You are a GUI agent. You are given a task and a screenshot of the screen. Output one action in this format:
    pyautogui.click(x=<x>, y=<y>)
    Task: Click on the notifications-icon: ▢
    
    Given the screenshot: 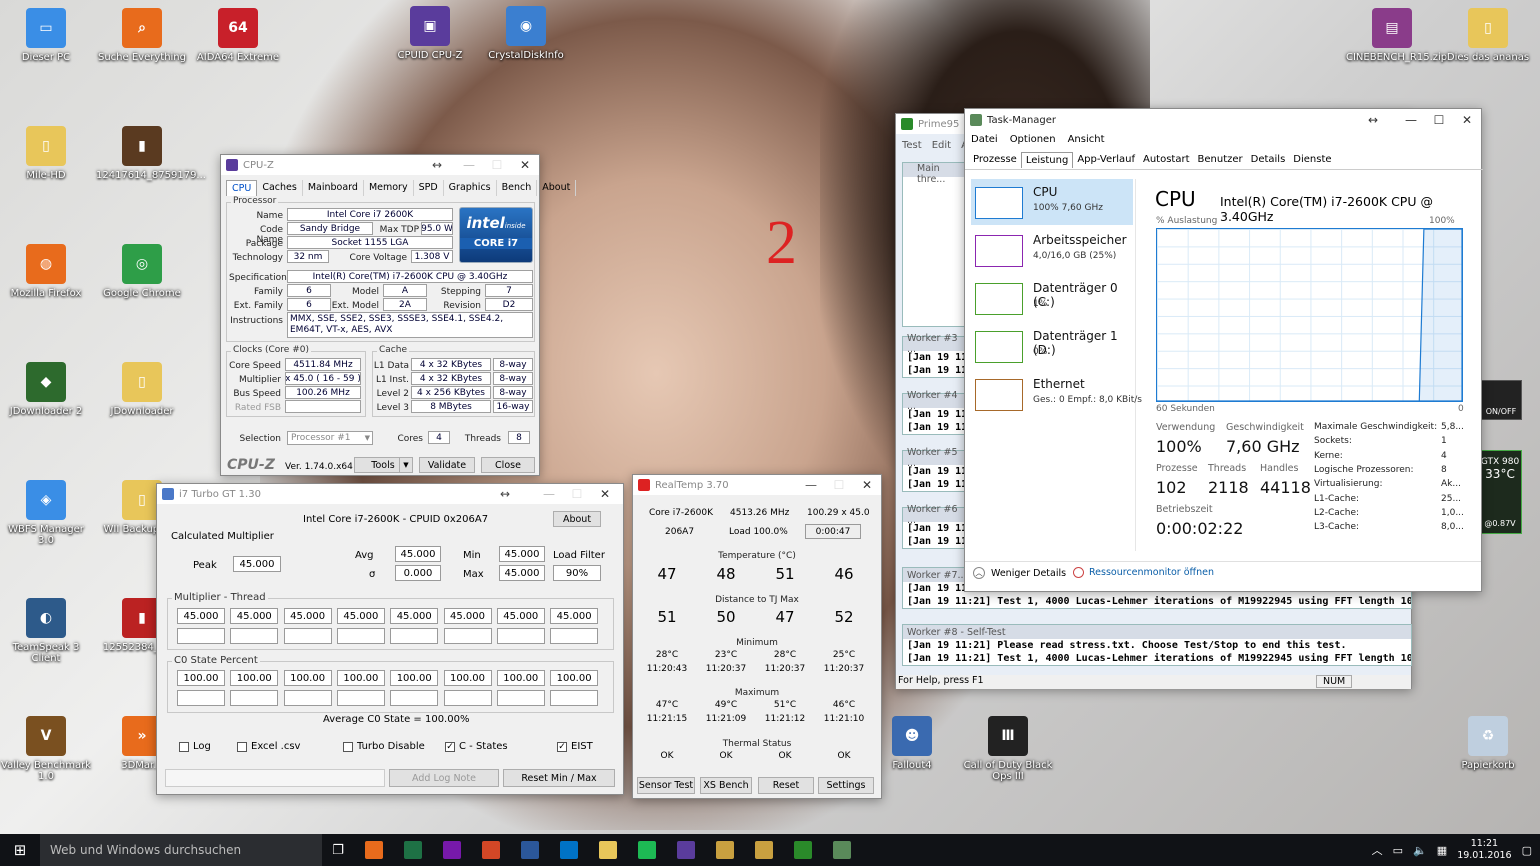 What is the action you would take?
    pyautogui.click(x=1527, y=850)
    